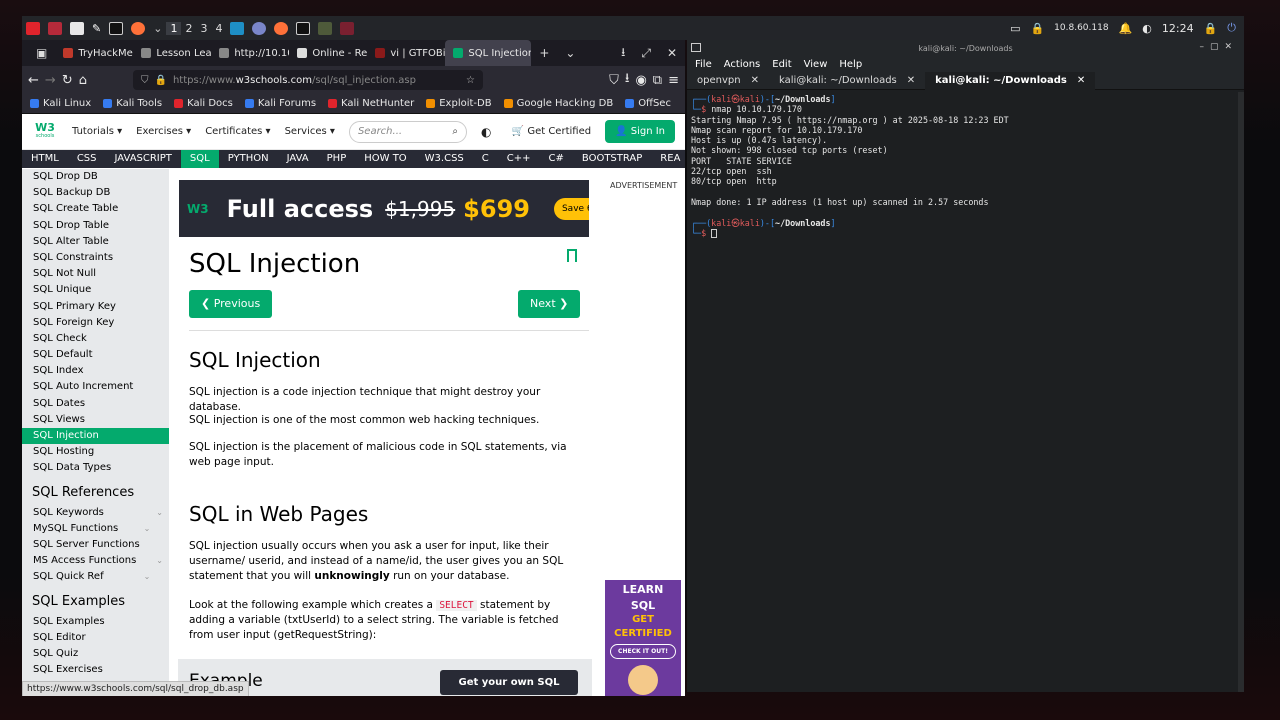 The height and width of the screenshot is (720, 1280). Describe the element at coordinates (470, 80) in the screenshot. I see `bookmark-star-icon: ☆` at that location.